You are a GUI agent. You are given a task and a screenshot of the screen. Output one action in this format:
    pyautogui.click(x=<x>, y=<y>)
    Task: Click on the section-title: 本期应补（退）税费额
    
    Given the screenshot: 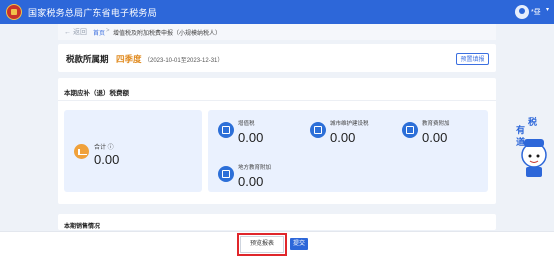 What is the action you would take?
    pyautogui.click(x=96, y=93)
    